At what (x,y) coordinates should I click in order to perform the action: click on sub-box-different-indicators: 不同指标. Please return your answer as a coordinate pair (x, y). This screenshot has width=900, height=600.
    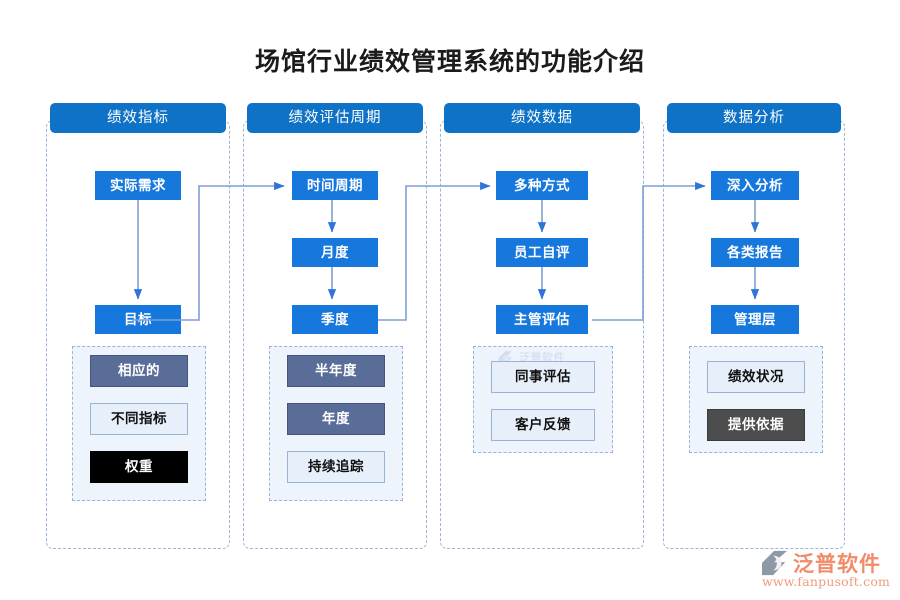
    Looking at the image, I should click on (139, 419).